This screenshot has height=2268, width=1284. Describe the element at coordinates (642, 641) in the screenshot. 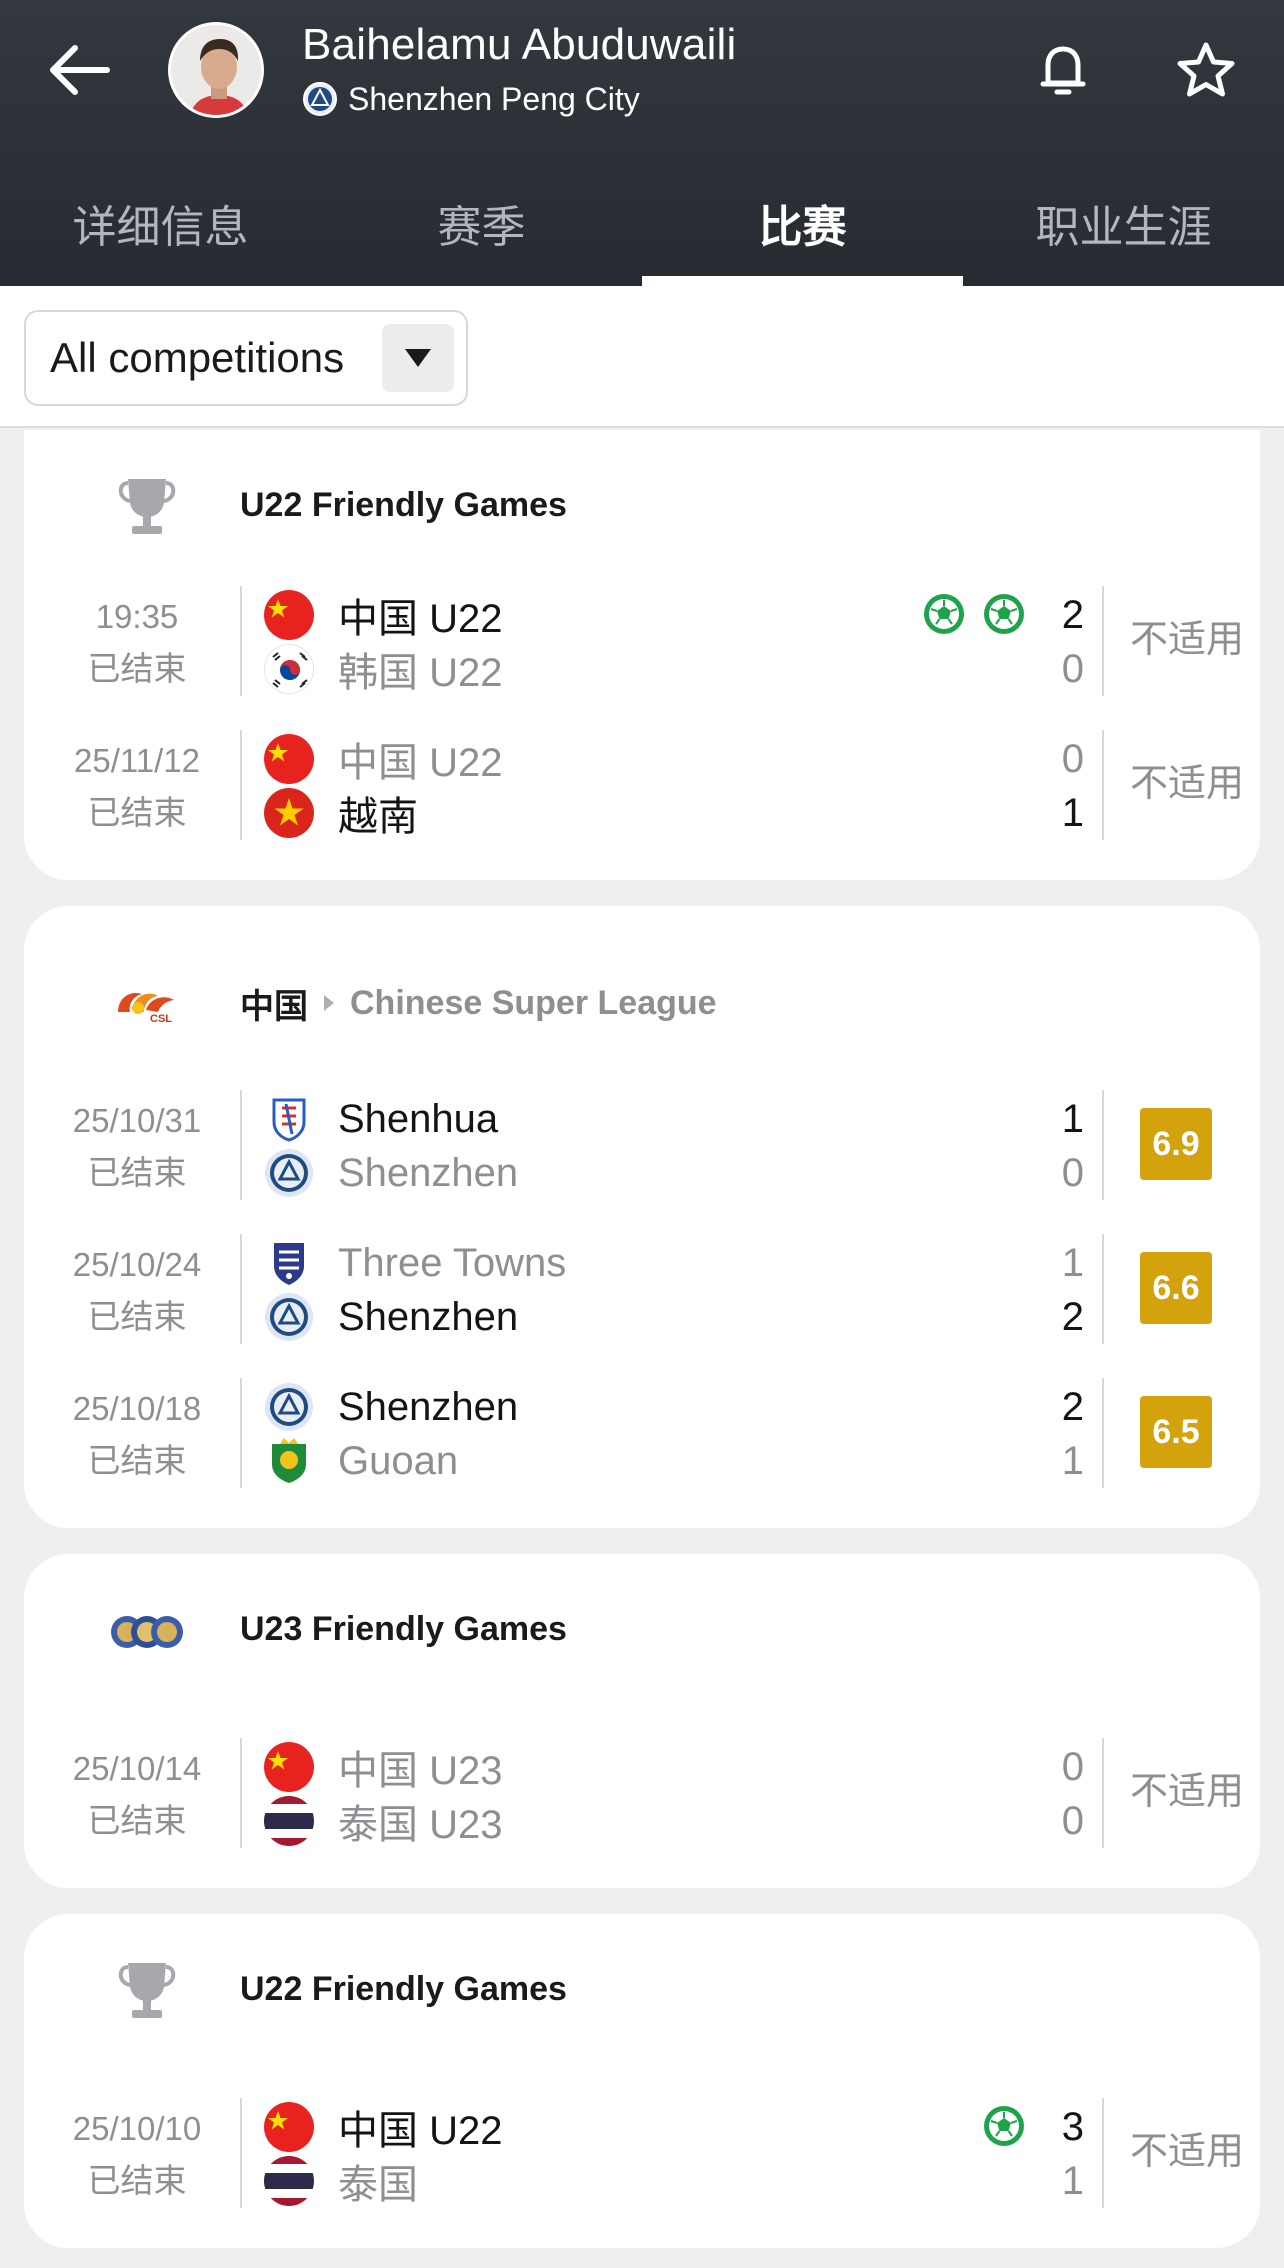

I see `match-row: 19:35 已结束 中国 U22 韩国 U22 2 0 不适用` at that location.